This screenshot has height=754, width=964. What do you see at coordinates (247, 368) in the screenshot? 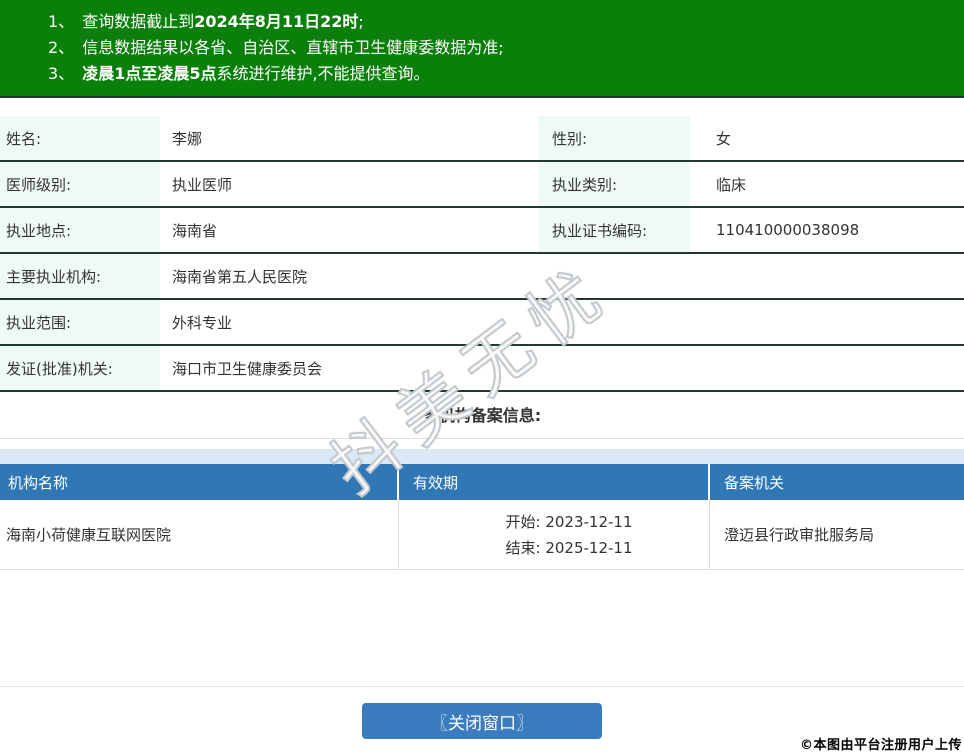
I see `issuer-value: 海口市卫生健康委员会` at bounding box center [247, 368].